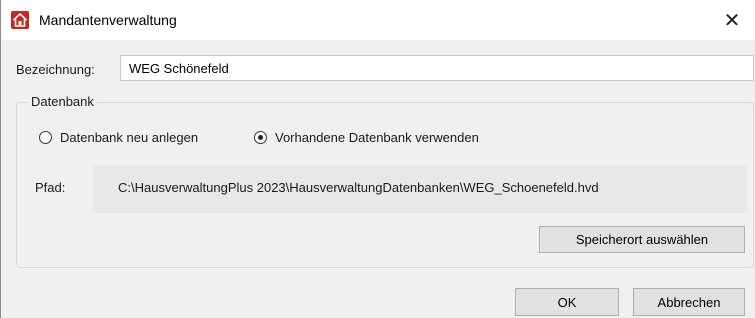  Describe the element at coordinates (108, 20) in the screenshot. I see `window-title: Mandantenverwaltung` at that location.